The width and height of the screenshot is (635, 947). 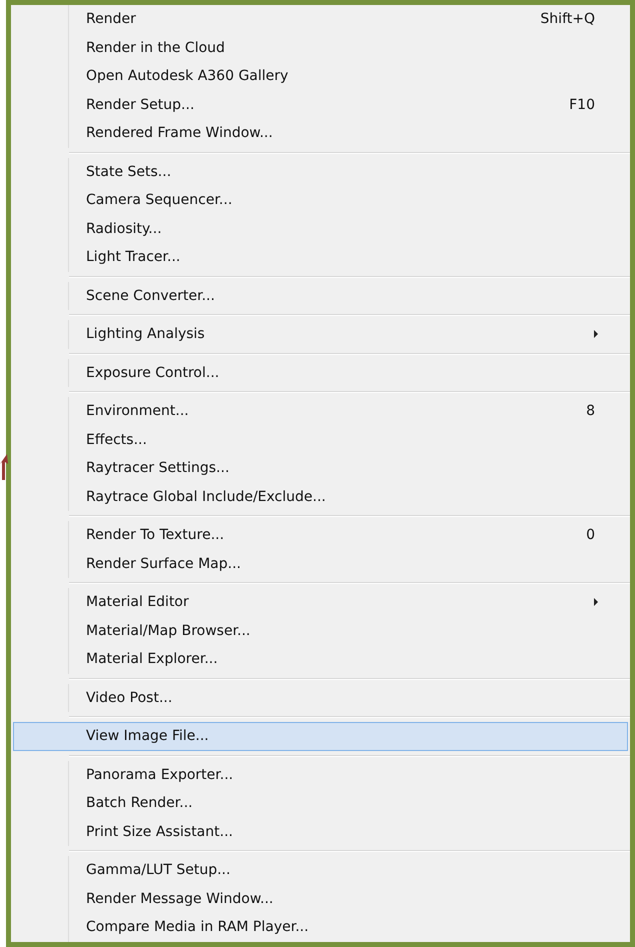 What do you see at coordinates (320, 602) in the screenshot?
I see `menu-item: Material Editor` at bounding box center [320, 602].